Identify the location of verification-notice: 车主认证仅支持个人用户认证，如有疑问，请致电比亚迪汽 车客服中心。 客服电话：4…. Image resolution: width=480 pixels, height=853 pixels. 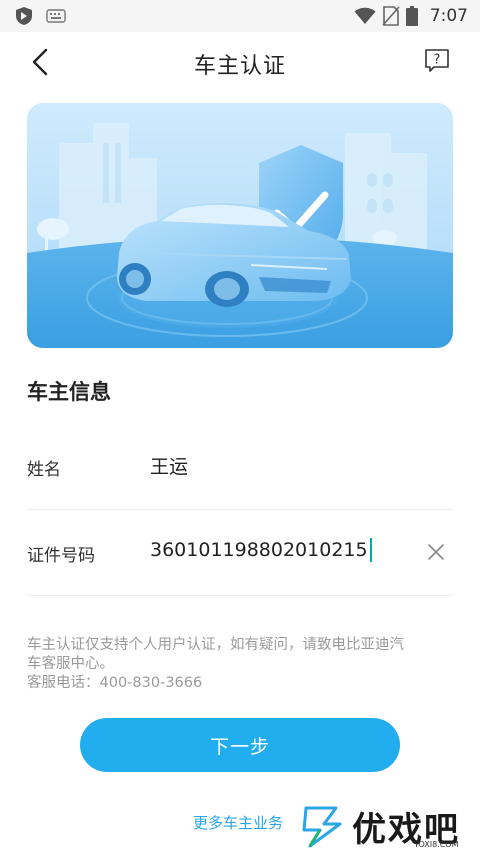
(240, 664).